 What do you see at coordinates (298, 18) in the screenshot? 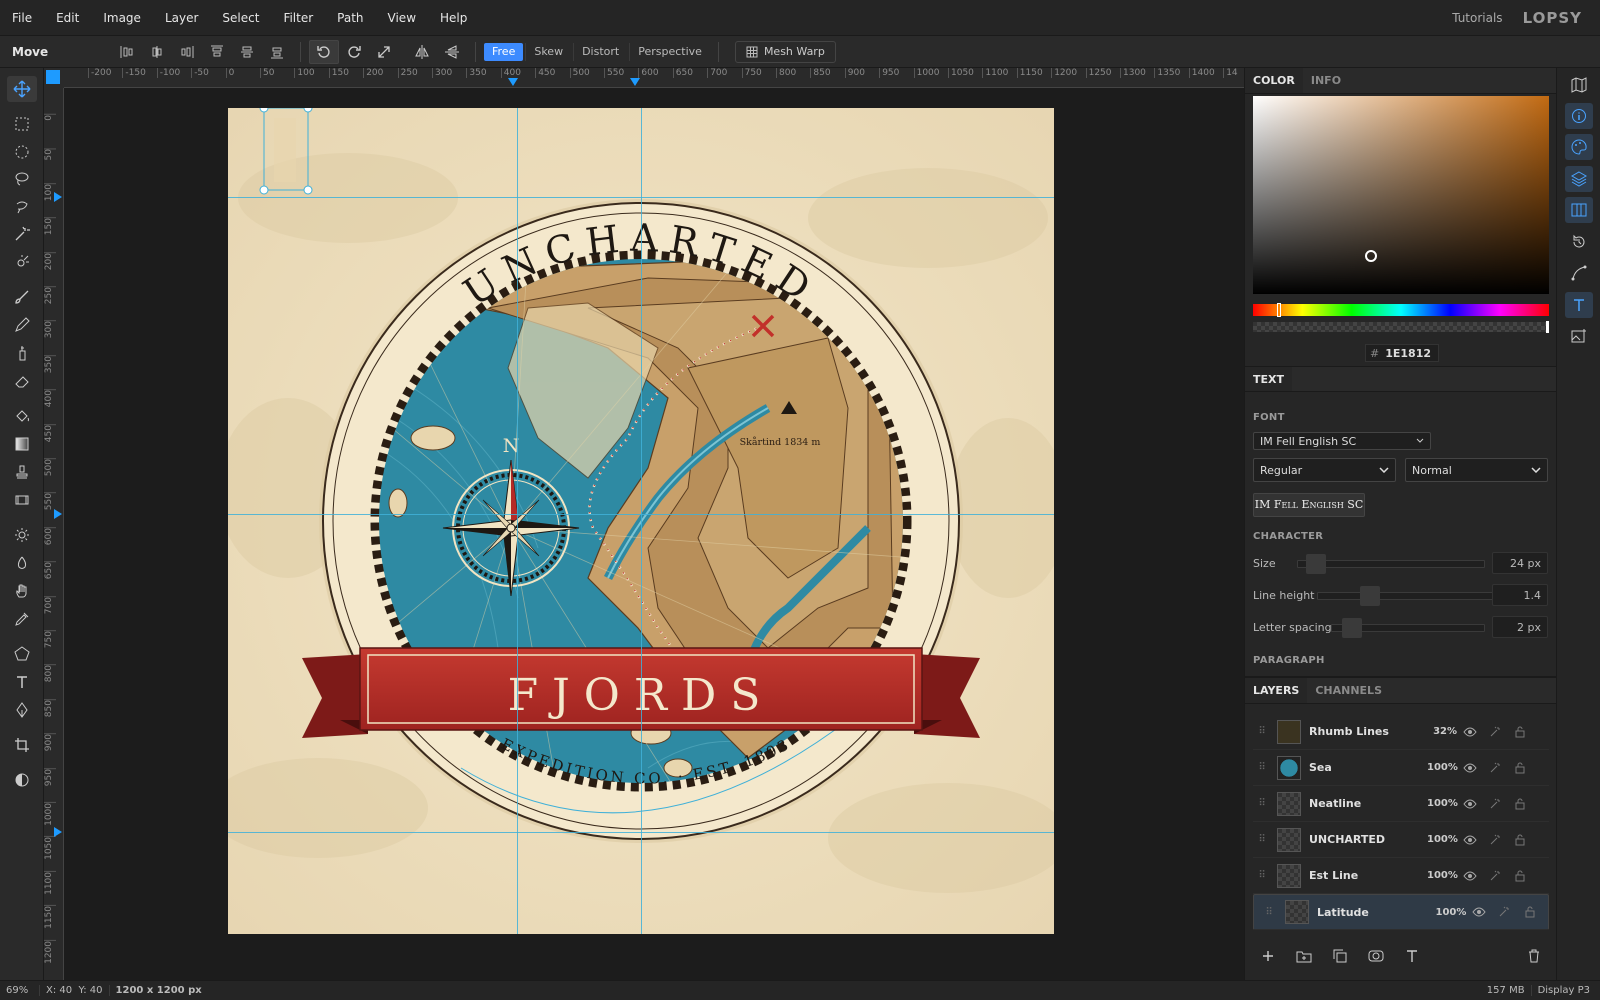
I see `menu-filter: Filter` at bounding box center [298, 18].